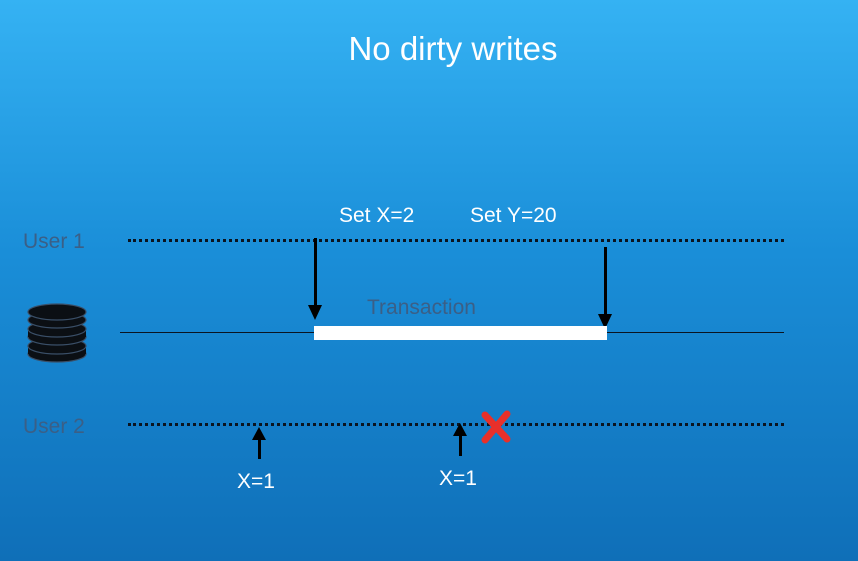  I want to click on read-value-2: X=1, so click(458, 478).